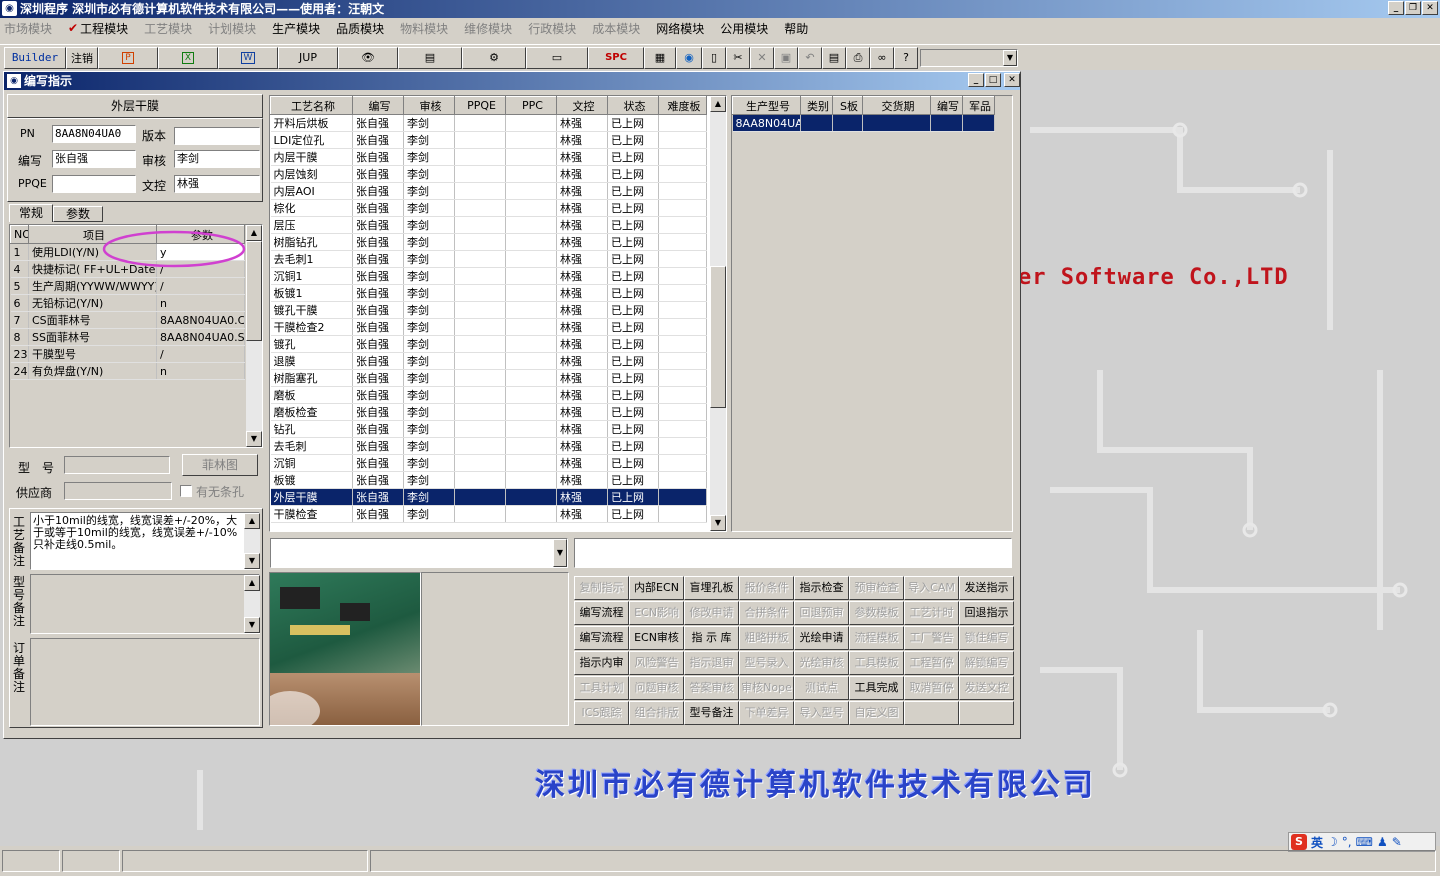 The image size is (1440, 876). Describe the element at coordinates (821, 613) in the screenshot. I see `action-button: 回退预审` at that location.